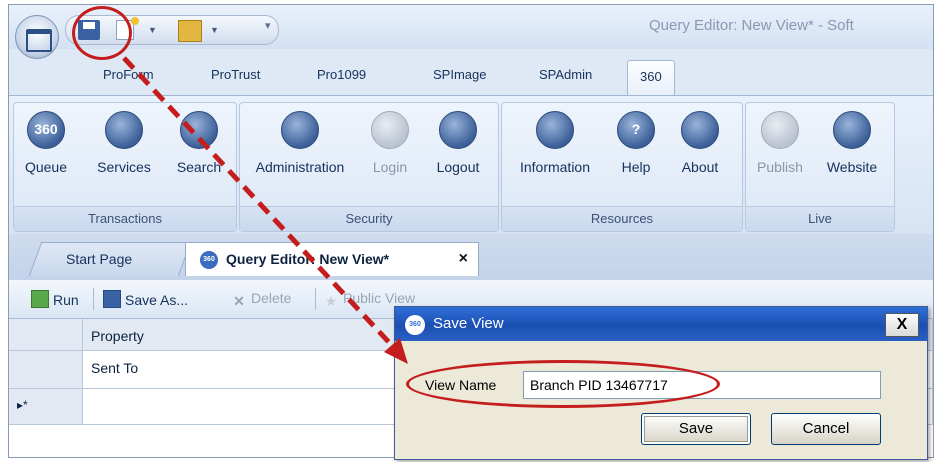  I want to click on title-bar: ▼ ▼ ▾ Query Editor: New View* - Soft, so click(471, 27).